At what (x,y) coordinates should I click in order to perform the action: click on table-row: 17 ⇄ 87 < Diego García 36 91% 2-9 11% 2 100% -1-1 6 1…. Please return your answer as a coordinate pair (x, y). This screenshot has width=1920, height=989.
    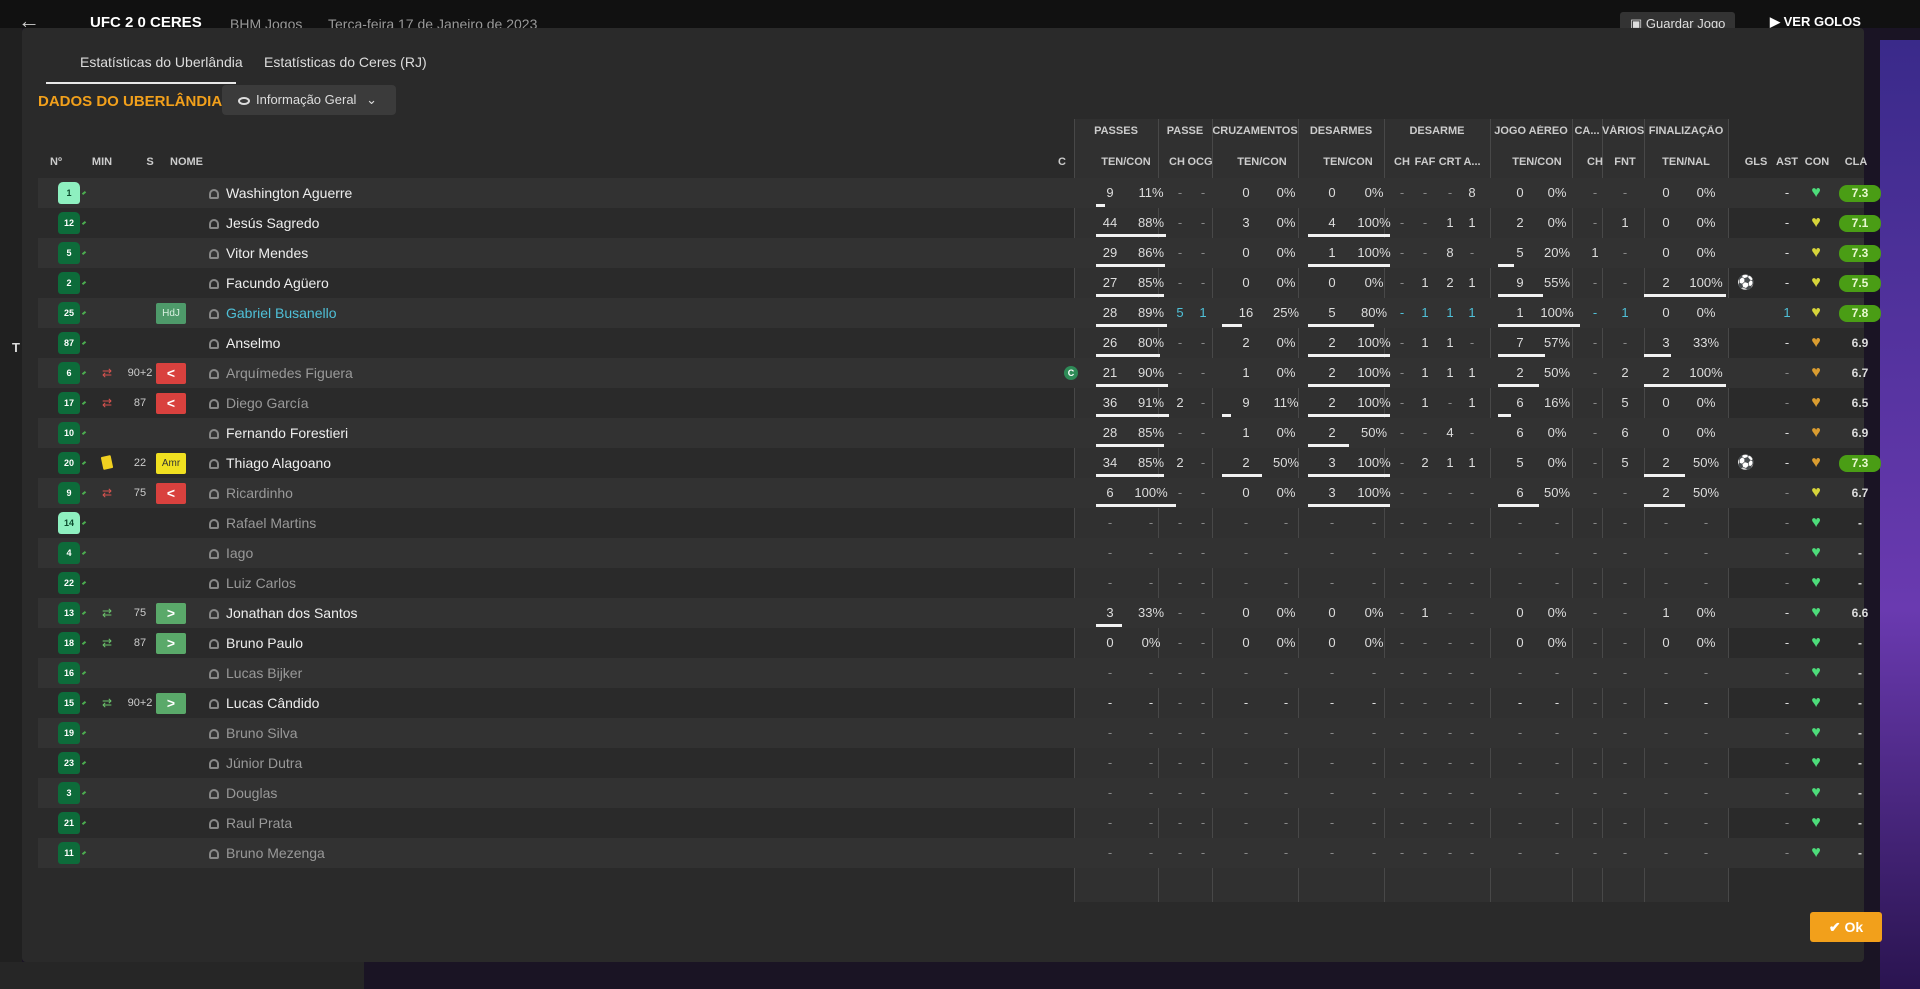
    Looking at the image, I should click on (953, 403).